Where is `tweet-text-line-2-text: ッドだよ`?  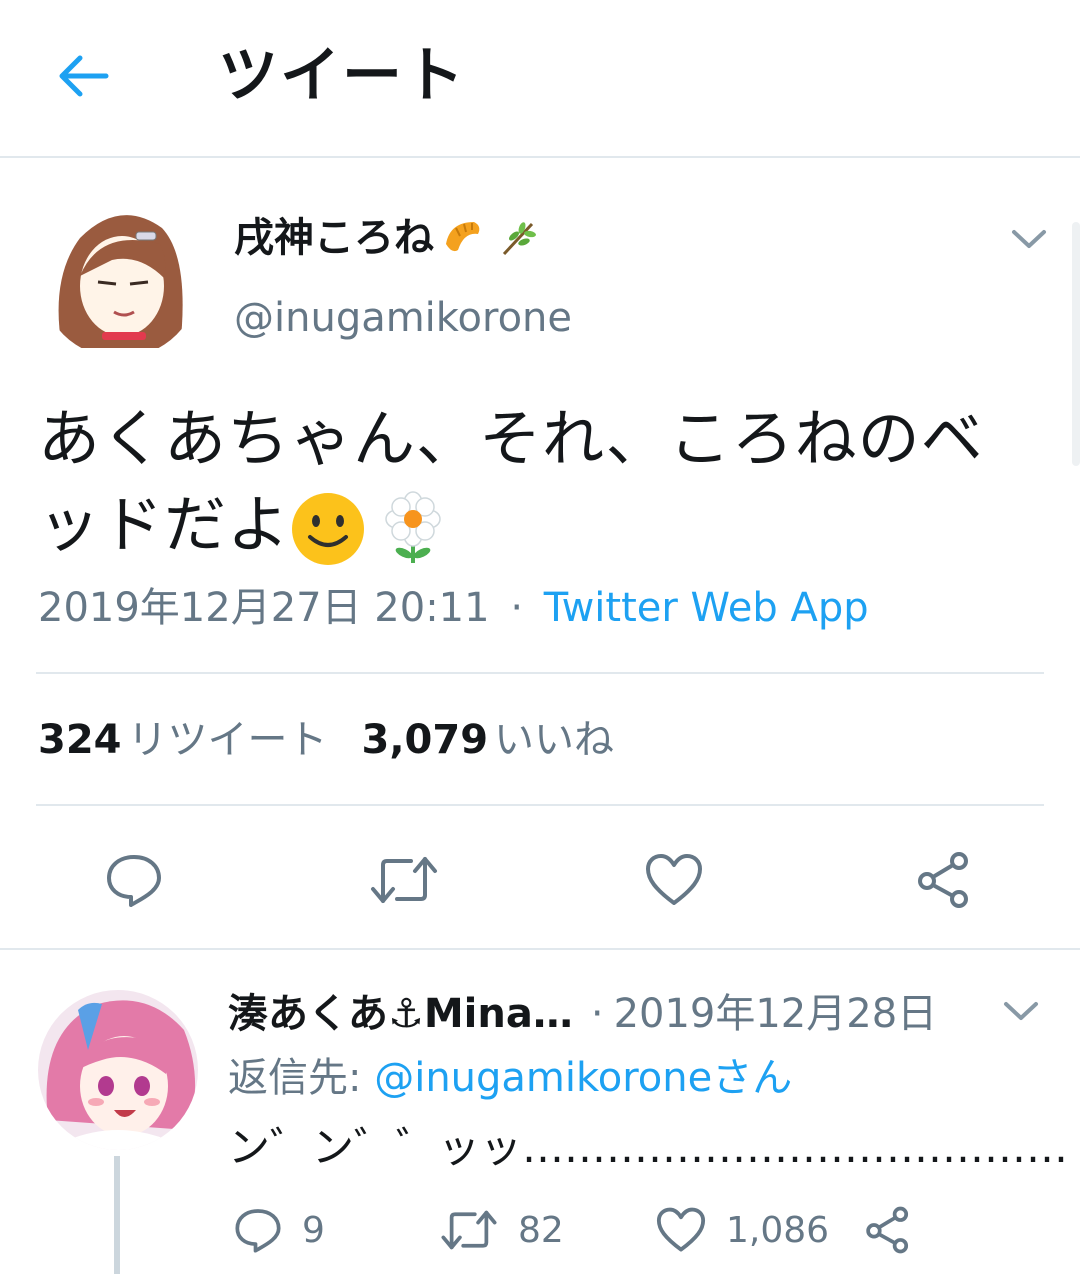 tweet-text-line-2-text: ッドだよ is located at coordinates (164, 524).